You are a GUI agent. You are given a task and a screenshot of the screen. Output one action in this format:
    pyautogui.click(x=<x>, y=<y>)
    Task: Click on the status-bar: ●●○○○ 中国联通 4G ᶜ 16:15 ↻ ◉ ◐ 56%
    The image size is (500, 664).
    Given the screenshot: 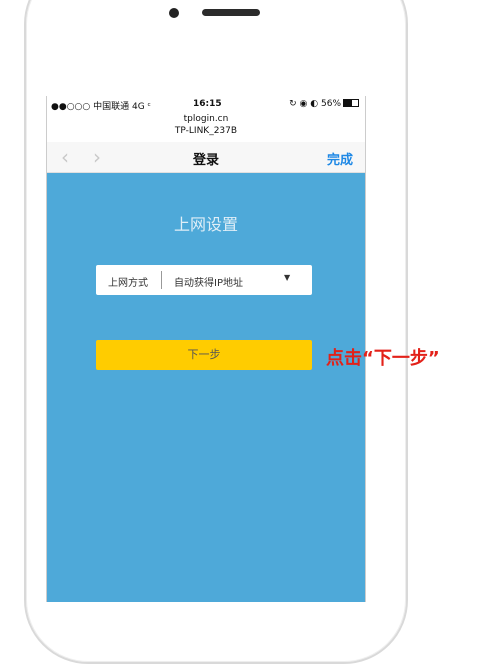 What is the action you would take?
    pyautogui.click(x=206, y=105)
    